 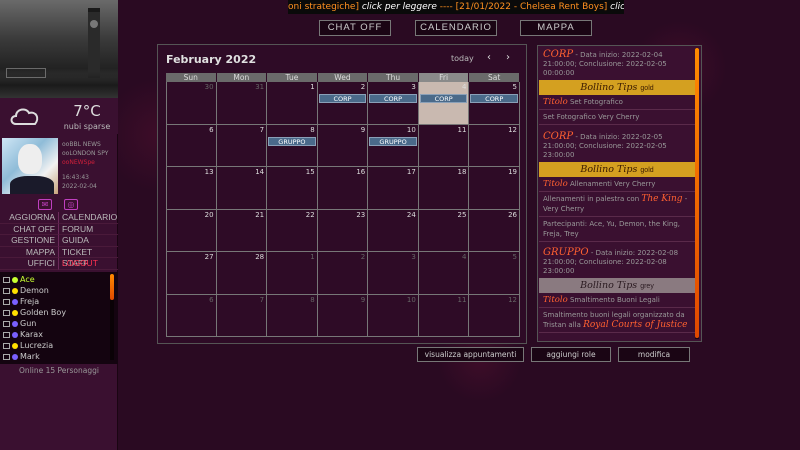 What do you see at coordinates (53, 279) in the screenshot?
I see `online-user: Ace` at bounding box center [53, 279].